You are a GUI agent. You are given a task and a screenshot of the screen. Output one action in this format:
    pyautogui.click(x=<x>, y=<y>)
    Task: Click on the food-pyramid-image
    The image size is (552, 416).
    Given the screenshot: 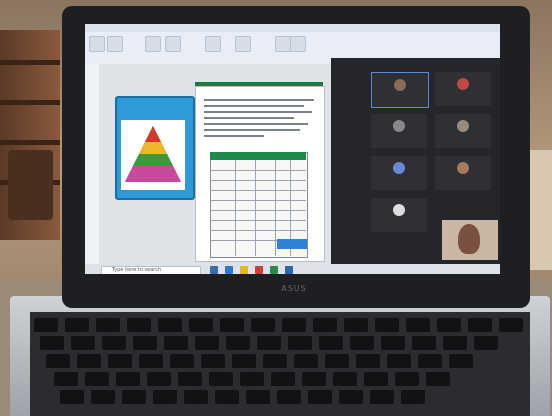 What is the action you would take?
    pyautogui.click(x=153, y=155)
    